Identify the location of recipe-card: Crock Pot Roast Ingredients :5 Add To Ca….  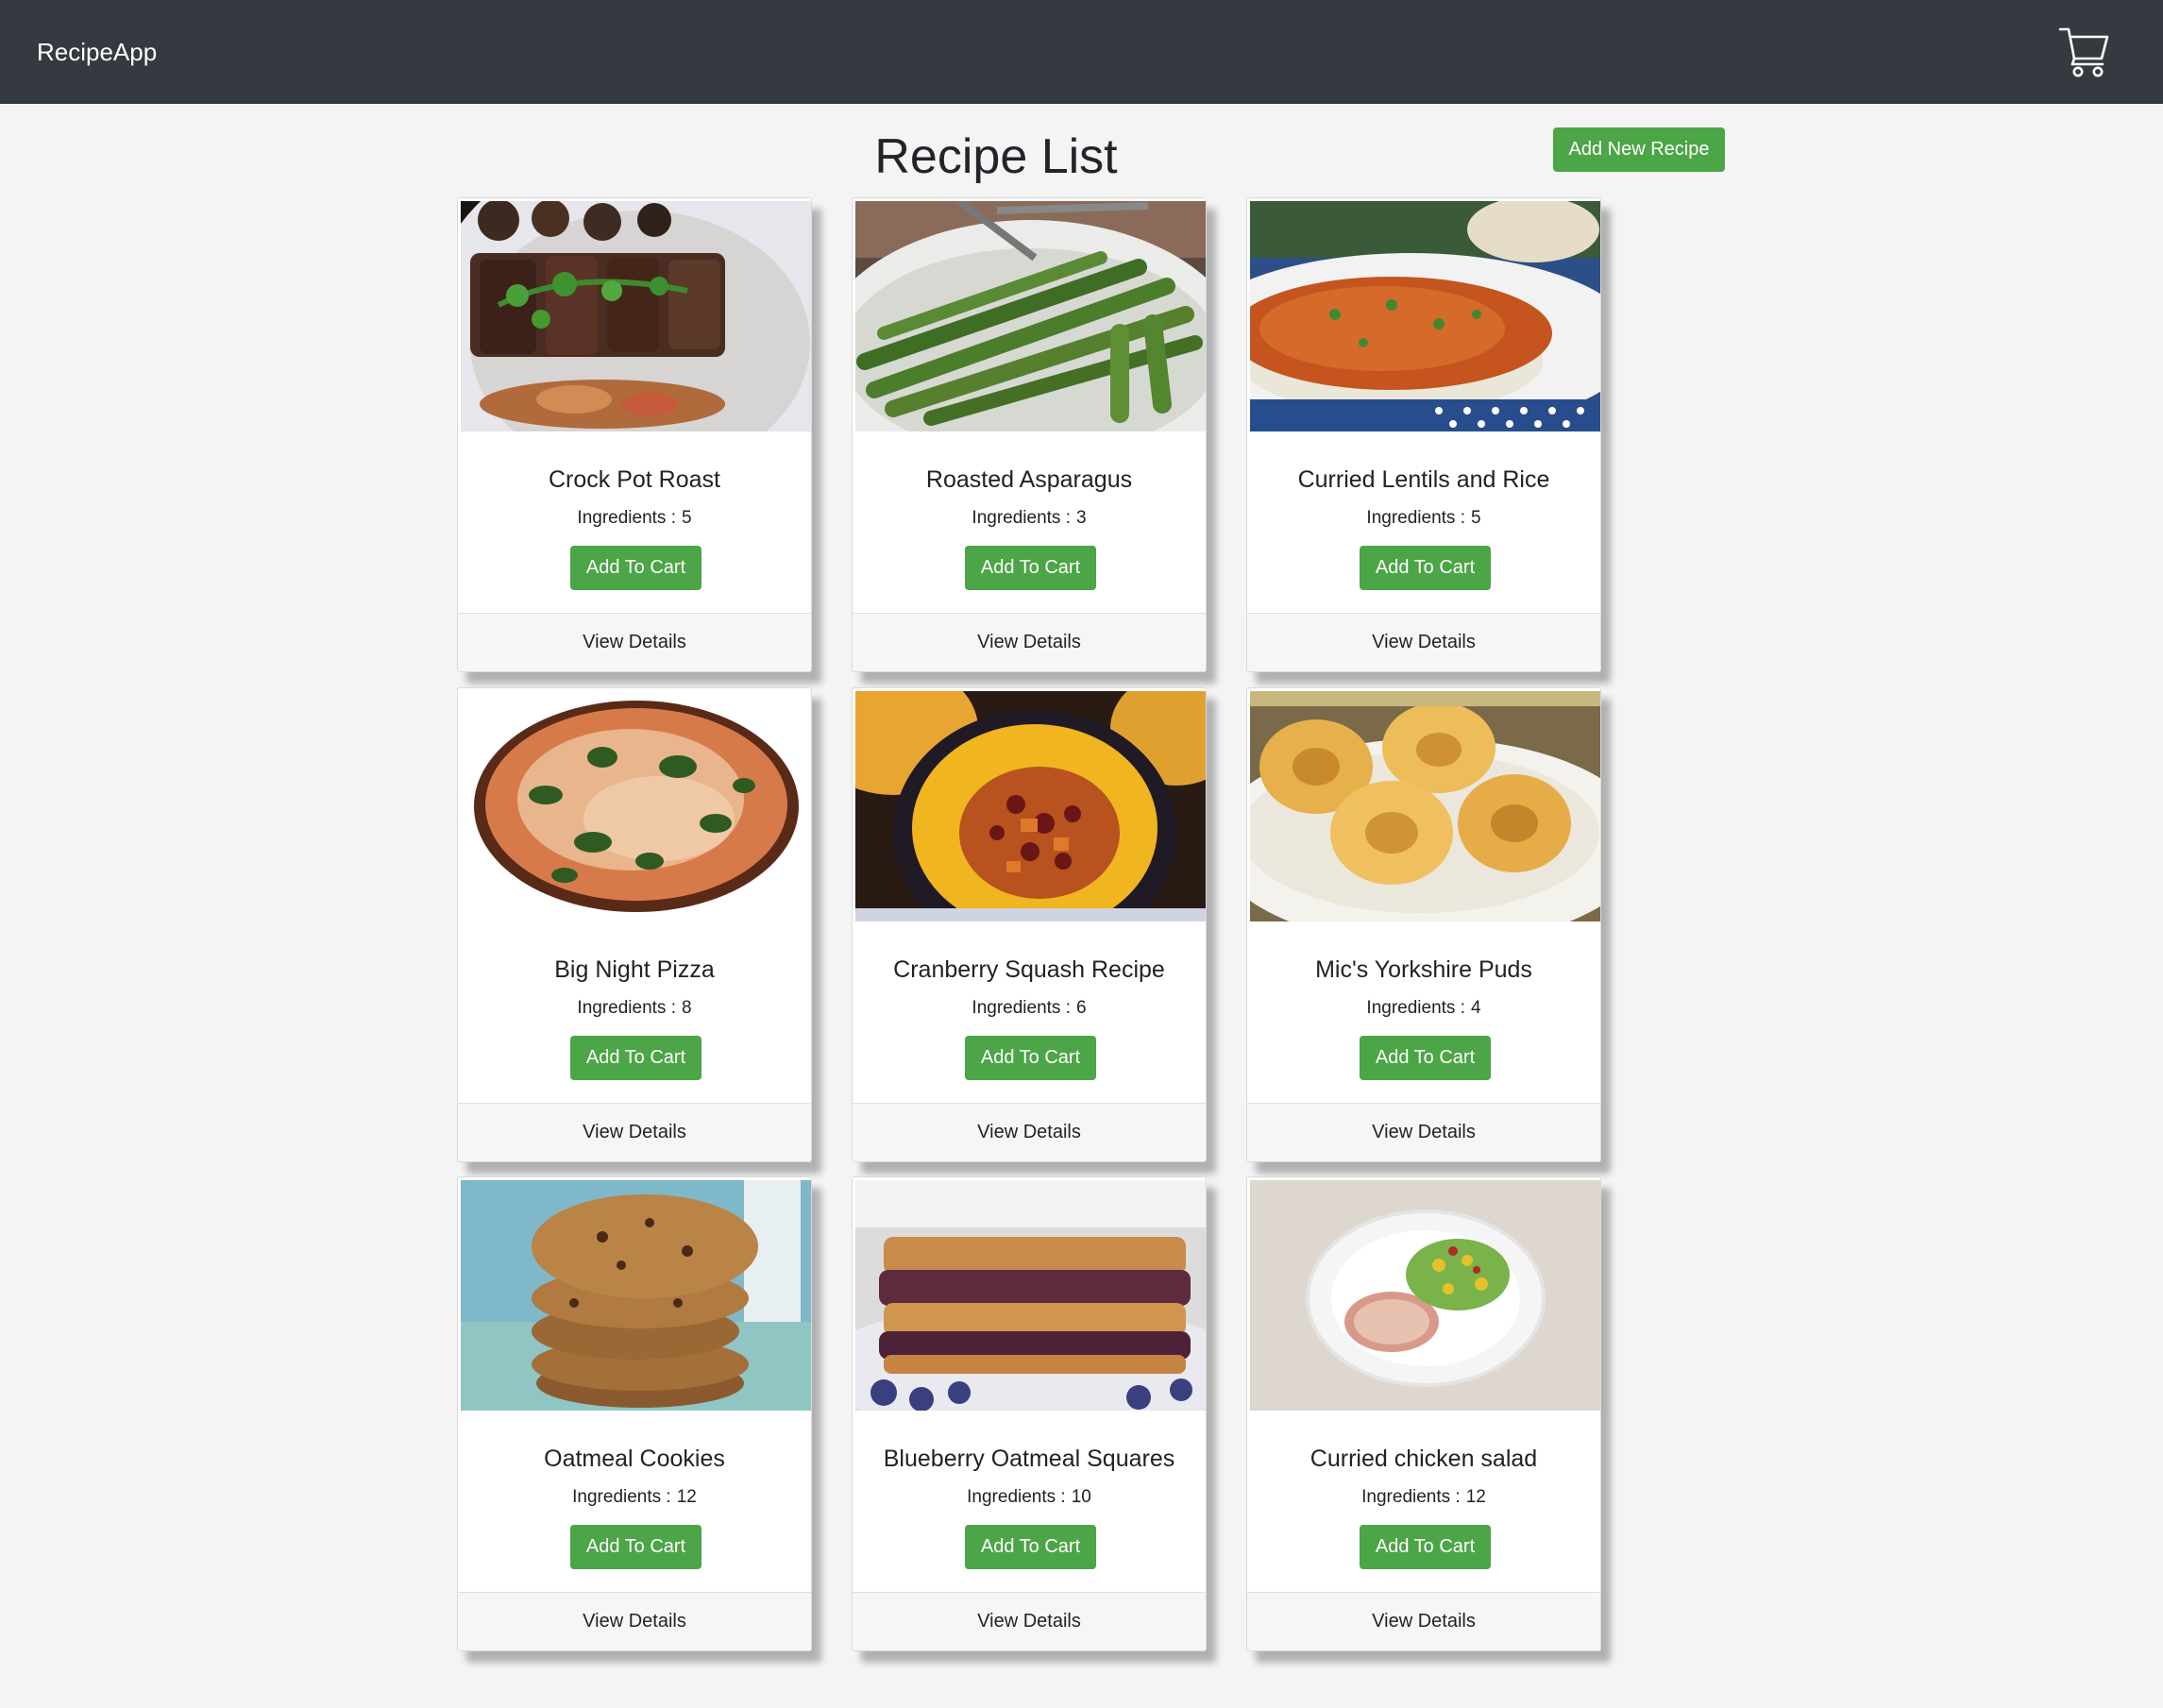
(634, 434).